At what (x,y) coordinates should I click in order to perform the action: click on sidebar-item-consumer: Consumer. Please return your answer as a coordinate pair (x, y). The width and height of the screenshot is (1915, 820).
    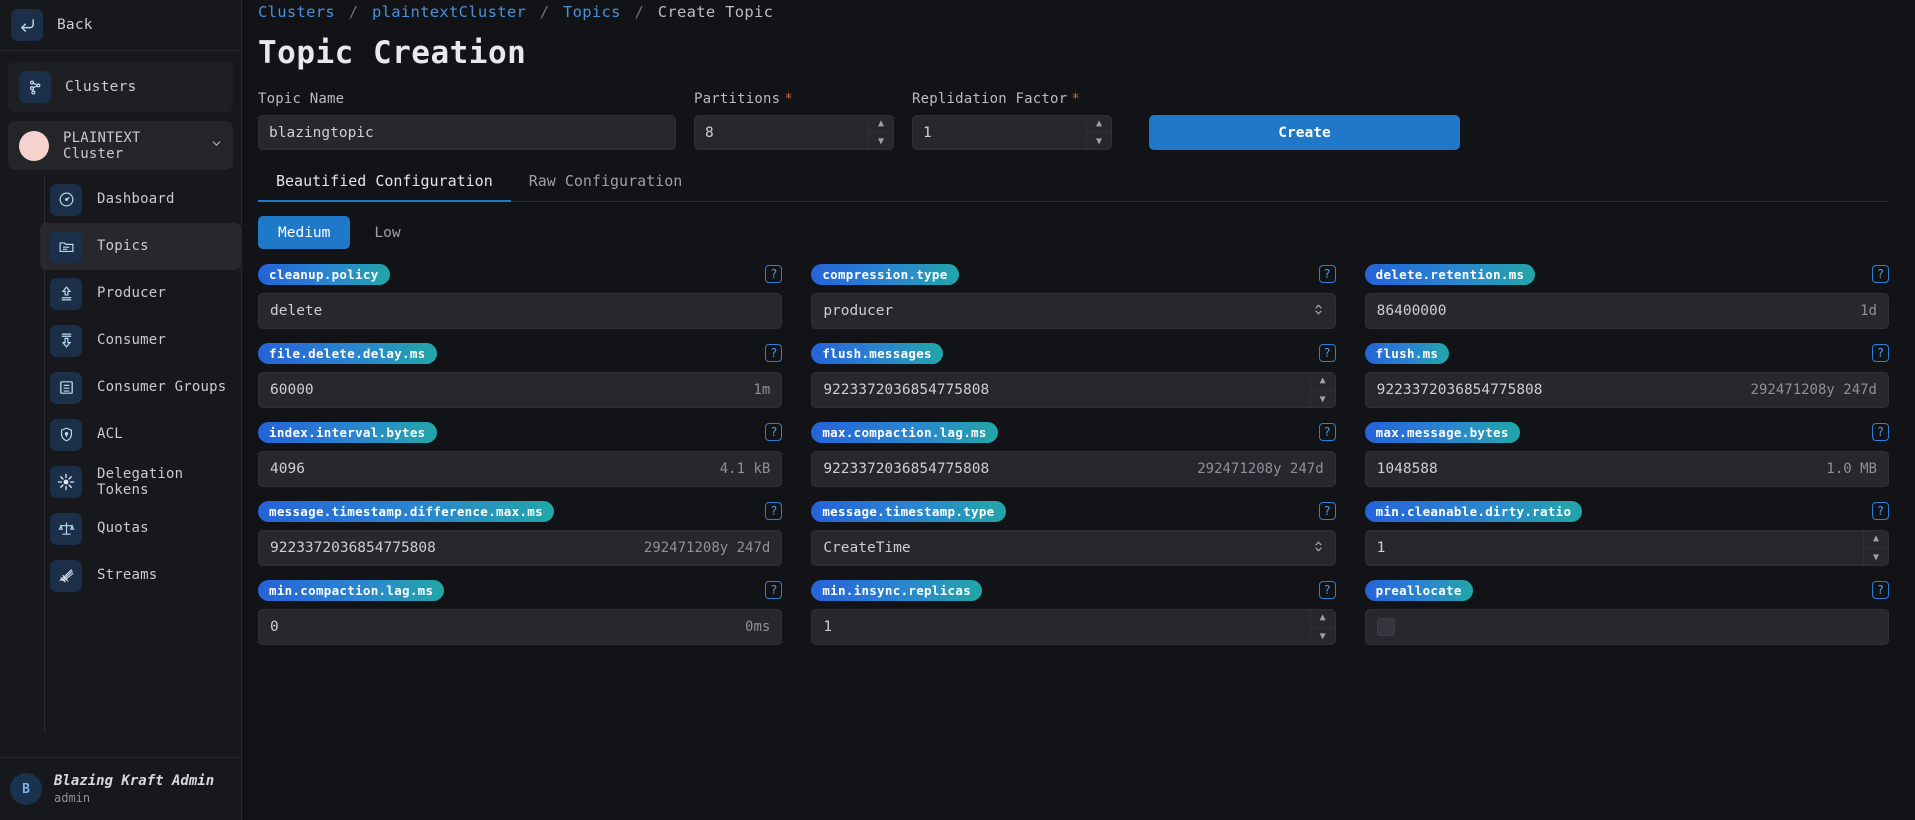
    Looking at the image, I should click on (140, 340).